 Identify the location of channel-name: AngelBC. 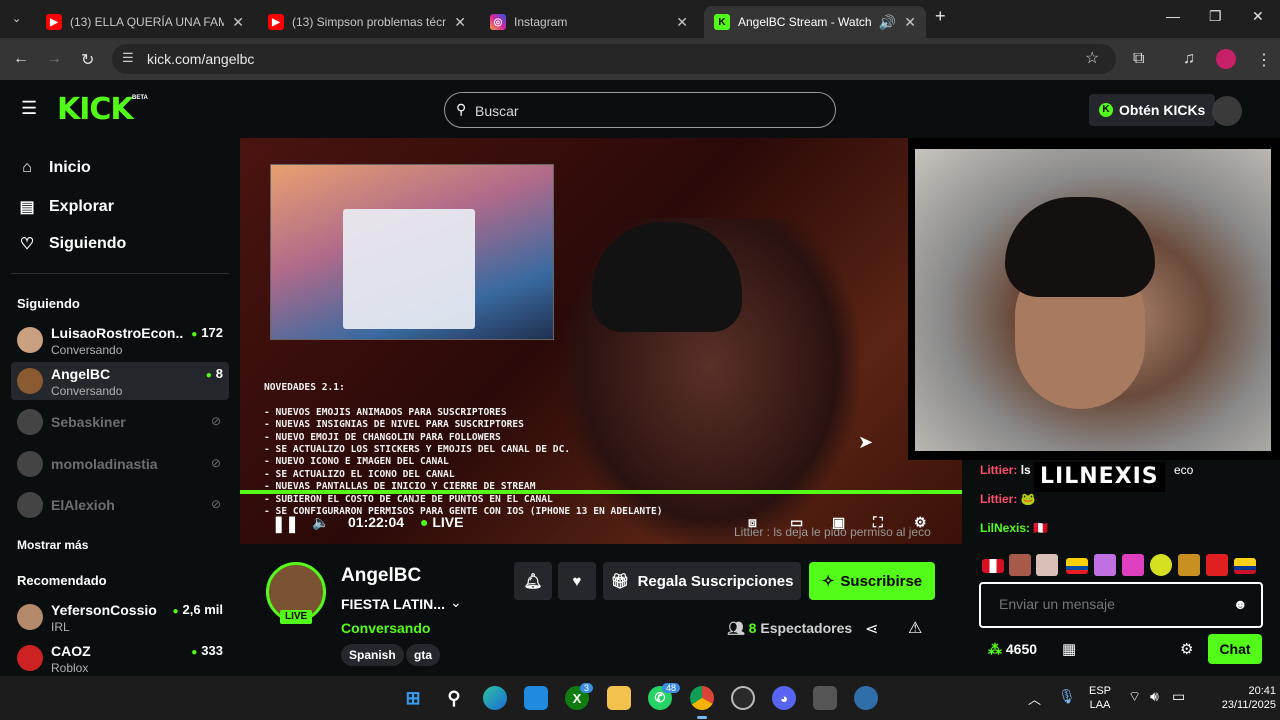
(381, 576).